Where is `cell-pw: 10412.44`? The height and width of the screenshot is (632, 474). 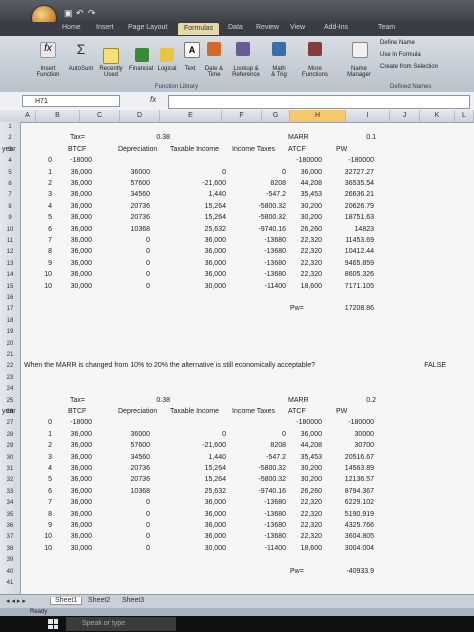 cell-pw: 10412.44 is located at coordinates (348, 251).